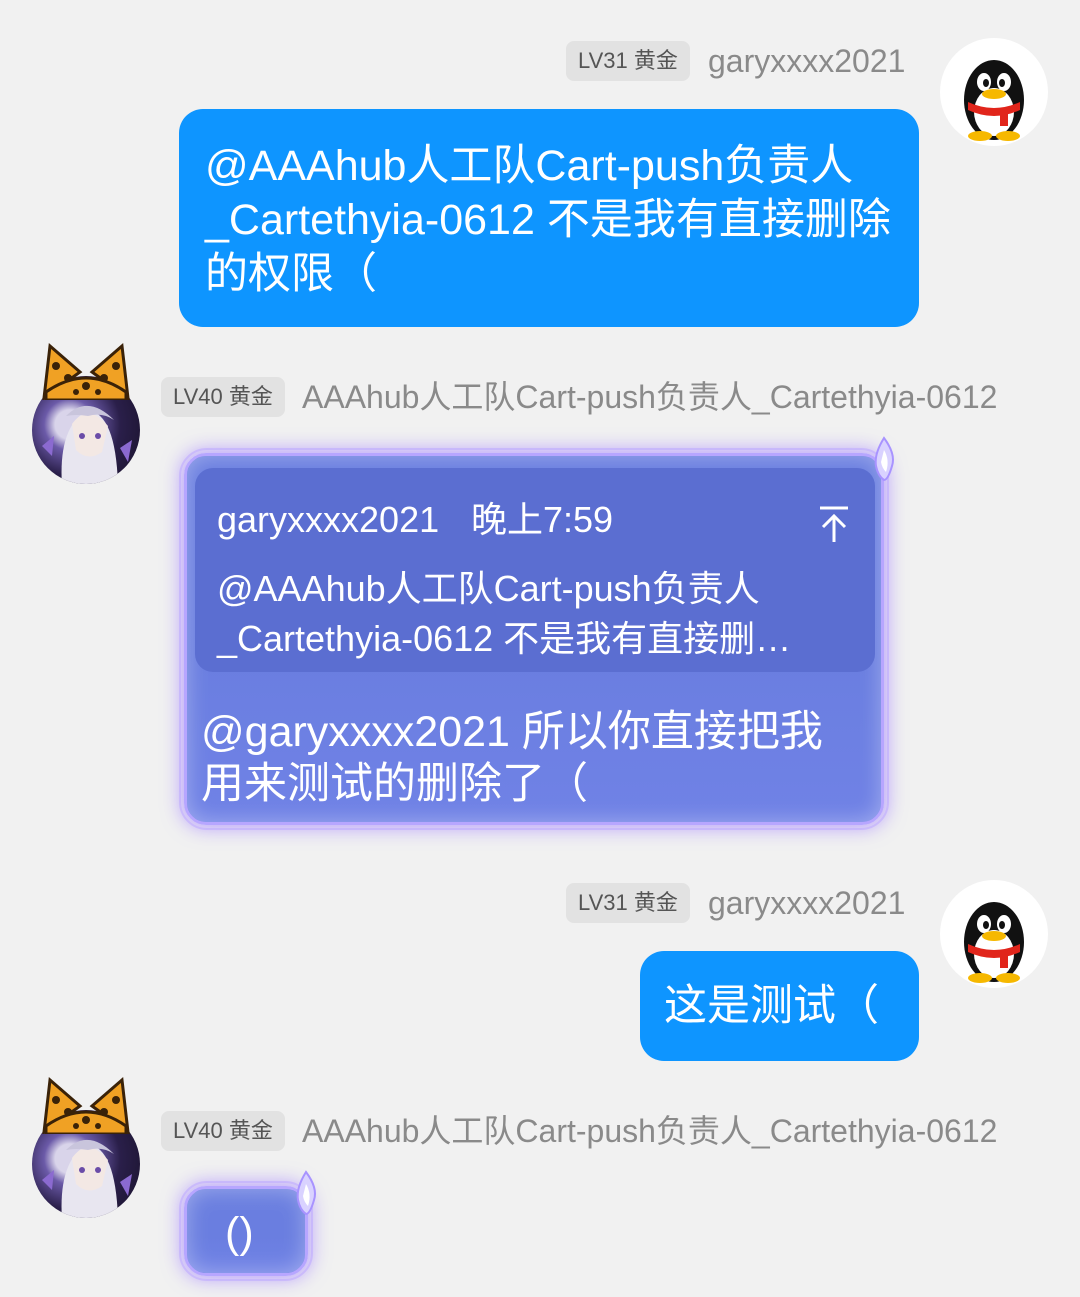 The height and width of the screenshot is (1297, 1080). Describe the element at coordinates (86, 1105) in the screenshot. I see `leopard-ears-icon` at that location.